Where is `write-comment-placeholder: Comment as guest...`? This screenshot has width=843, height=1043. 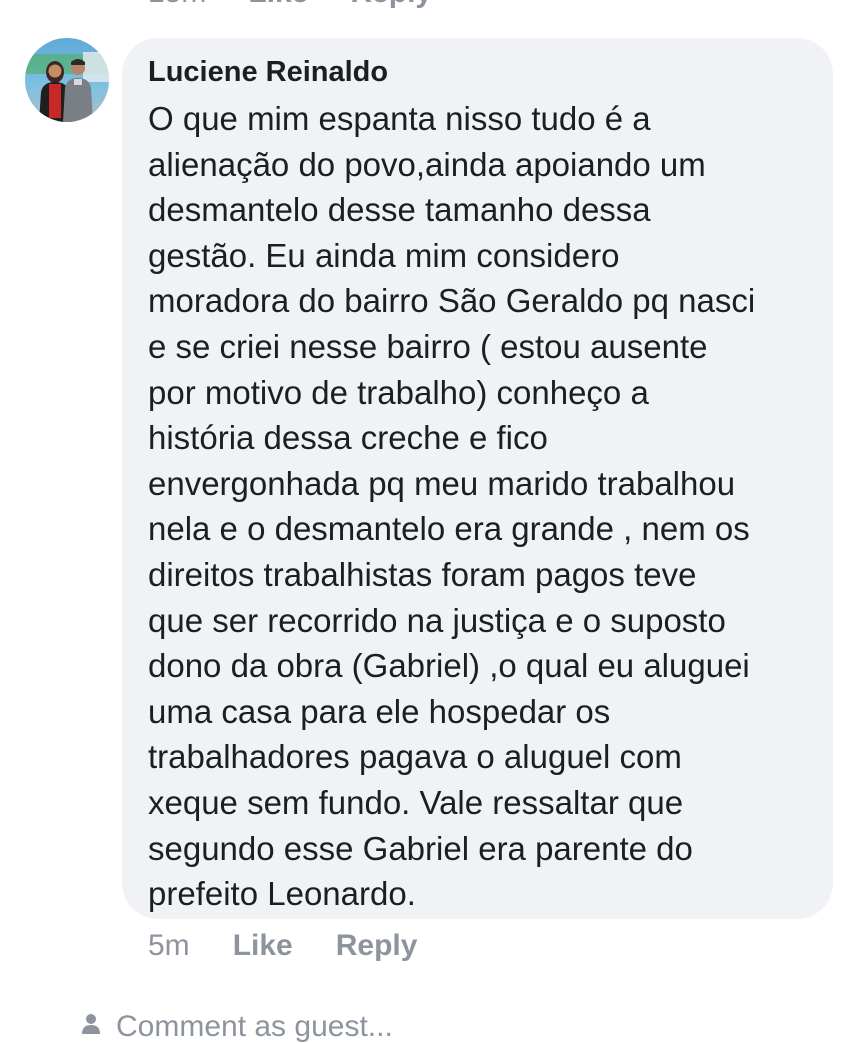
write-comment-placeholder: Comment as guest... is located at coordinates (254, 1027).